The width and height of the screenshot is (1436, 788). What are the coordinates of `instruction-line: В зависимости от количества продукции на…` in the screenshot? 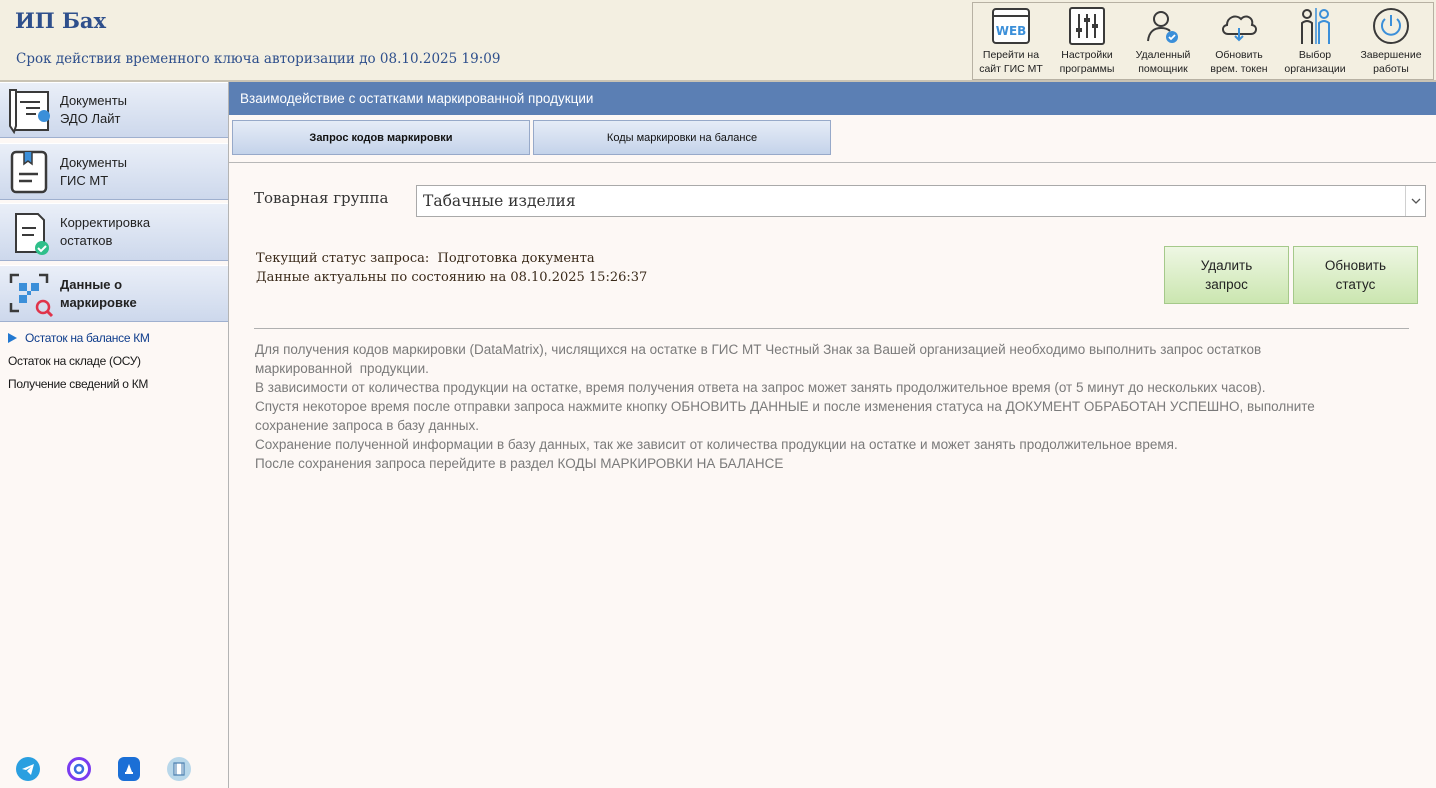 It's located at (760, 387).